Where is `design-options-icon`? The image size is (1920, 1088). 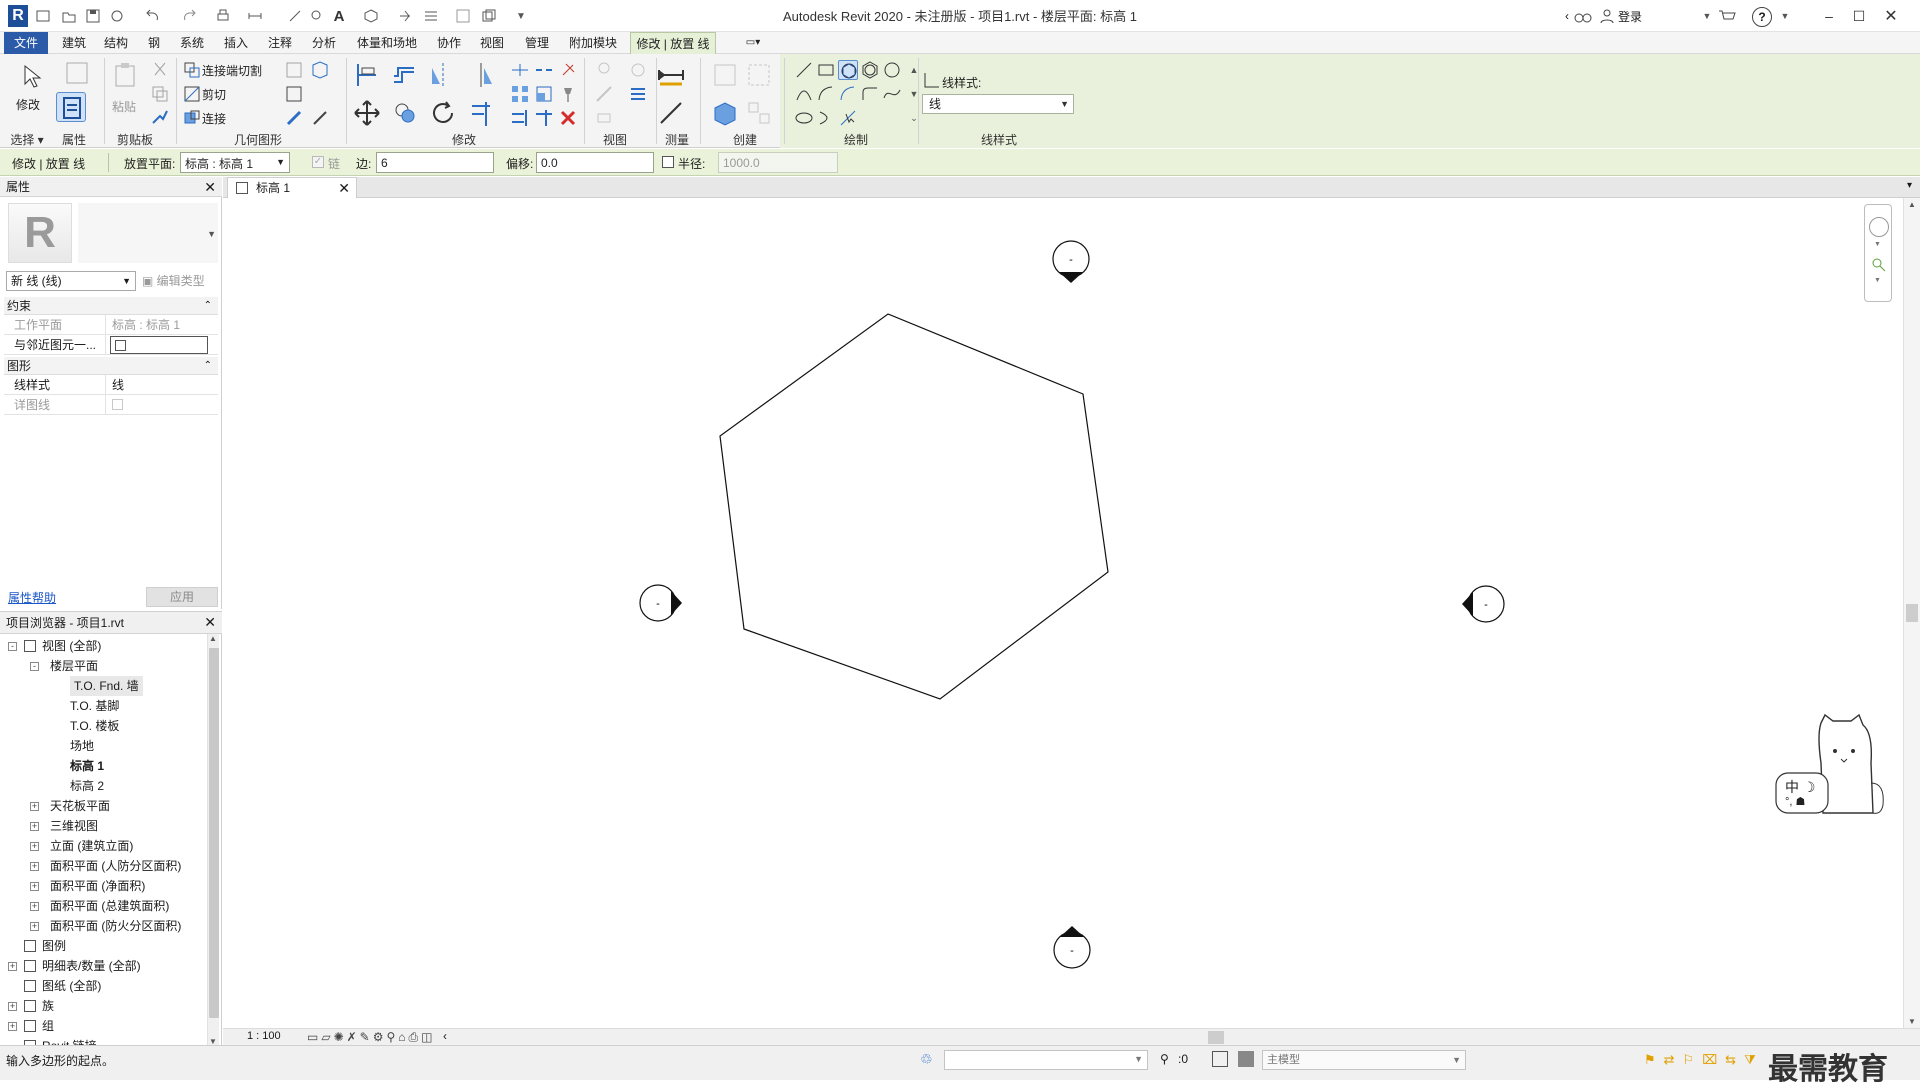
design-options-icon is located at coordinates (1220, 1059).